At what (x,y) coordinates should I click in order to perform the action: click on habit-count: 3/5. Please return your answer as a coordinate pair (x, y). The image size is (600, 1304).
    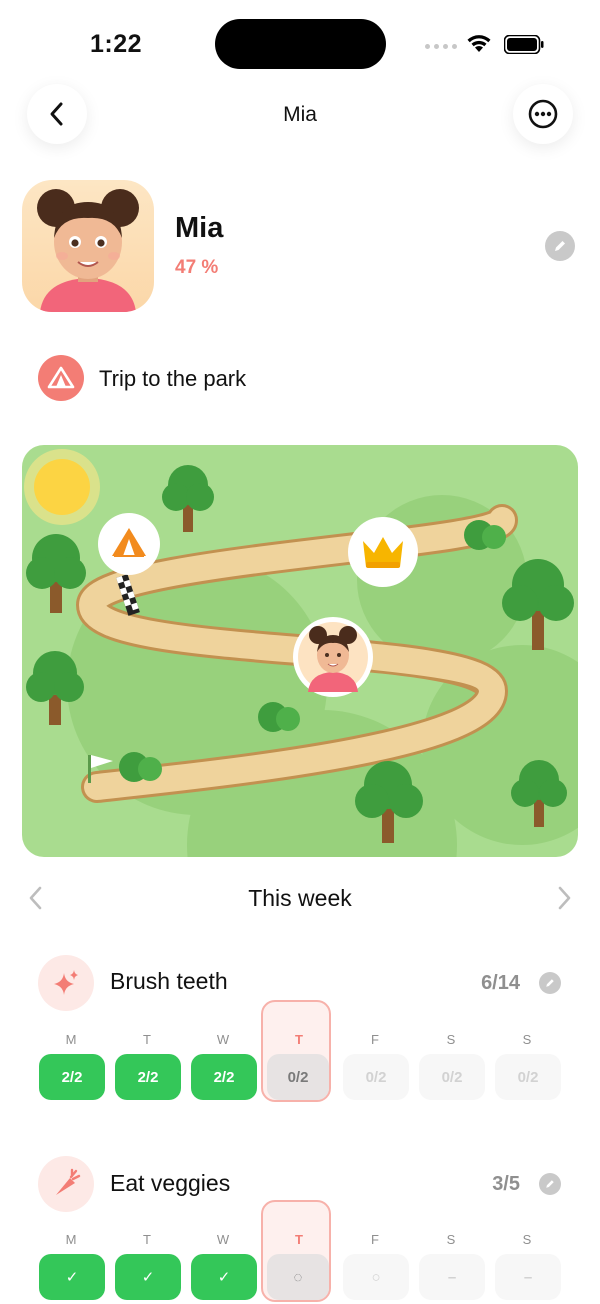
    Looking at the image, I should click on (506, 1184).